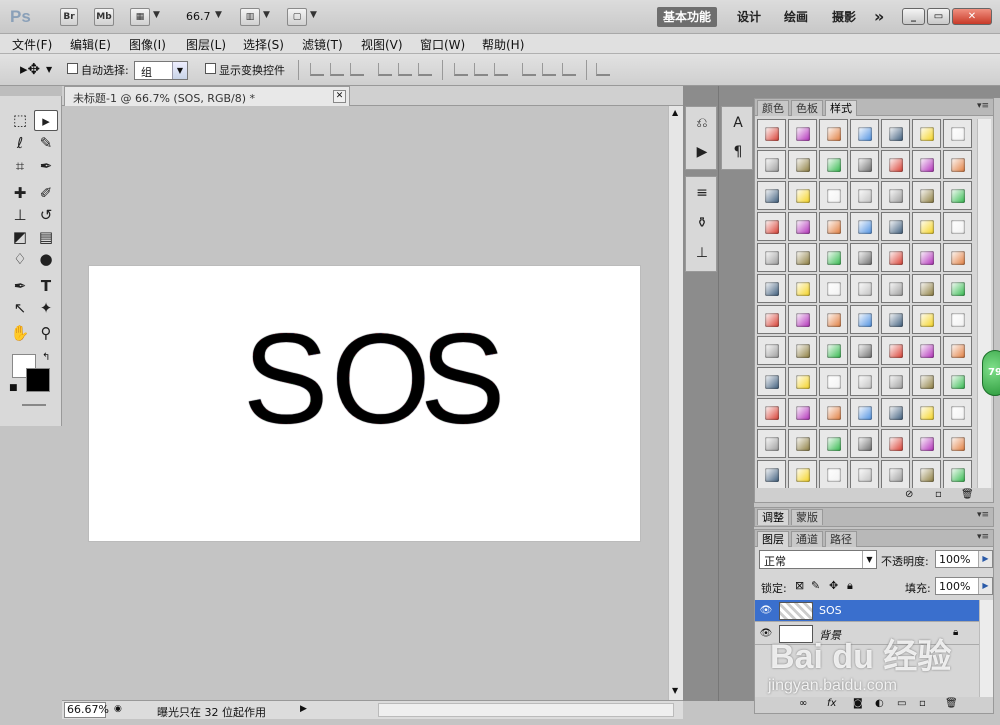 The width and height of the screenshot is (1000, 725). I want to click on workspace-design: 设计, so click(749, 17).